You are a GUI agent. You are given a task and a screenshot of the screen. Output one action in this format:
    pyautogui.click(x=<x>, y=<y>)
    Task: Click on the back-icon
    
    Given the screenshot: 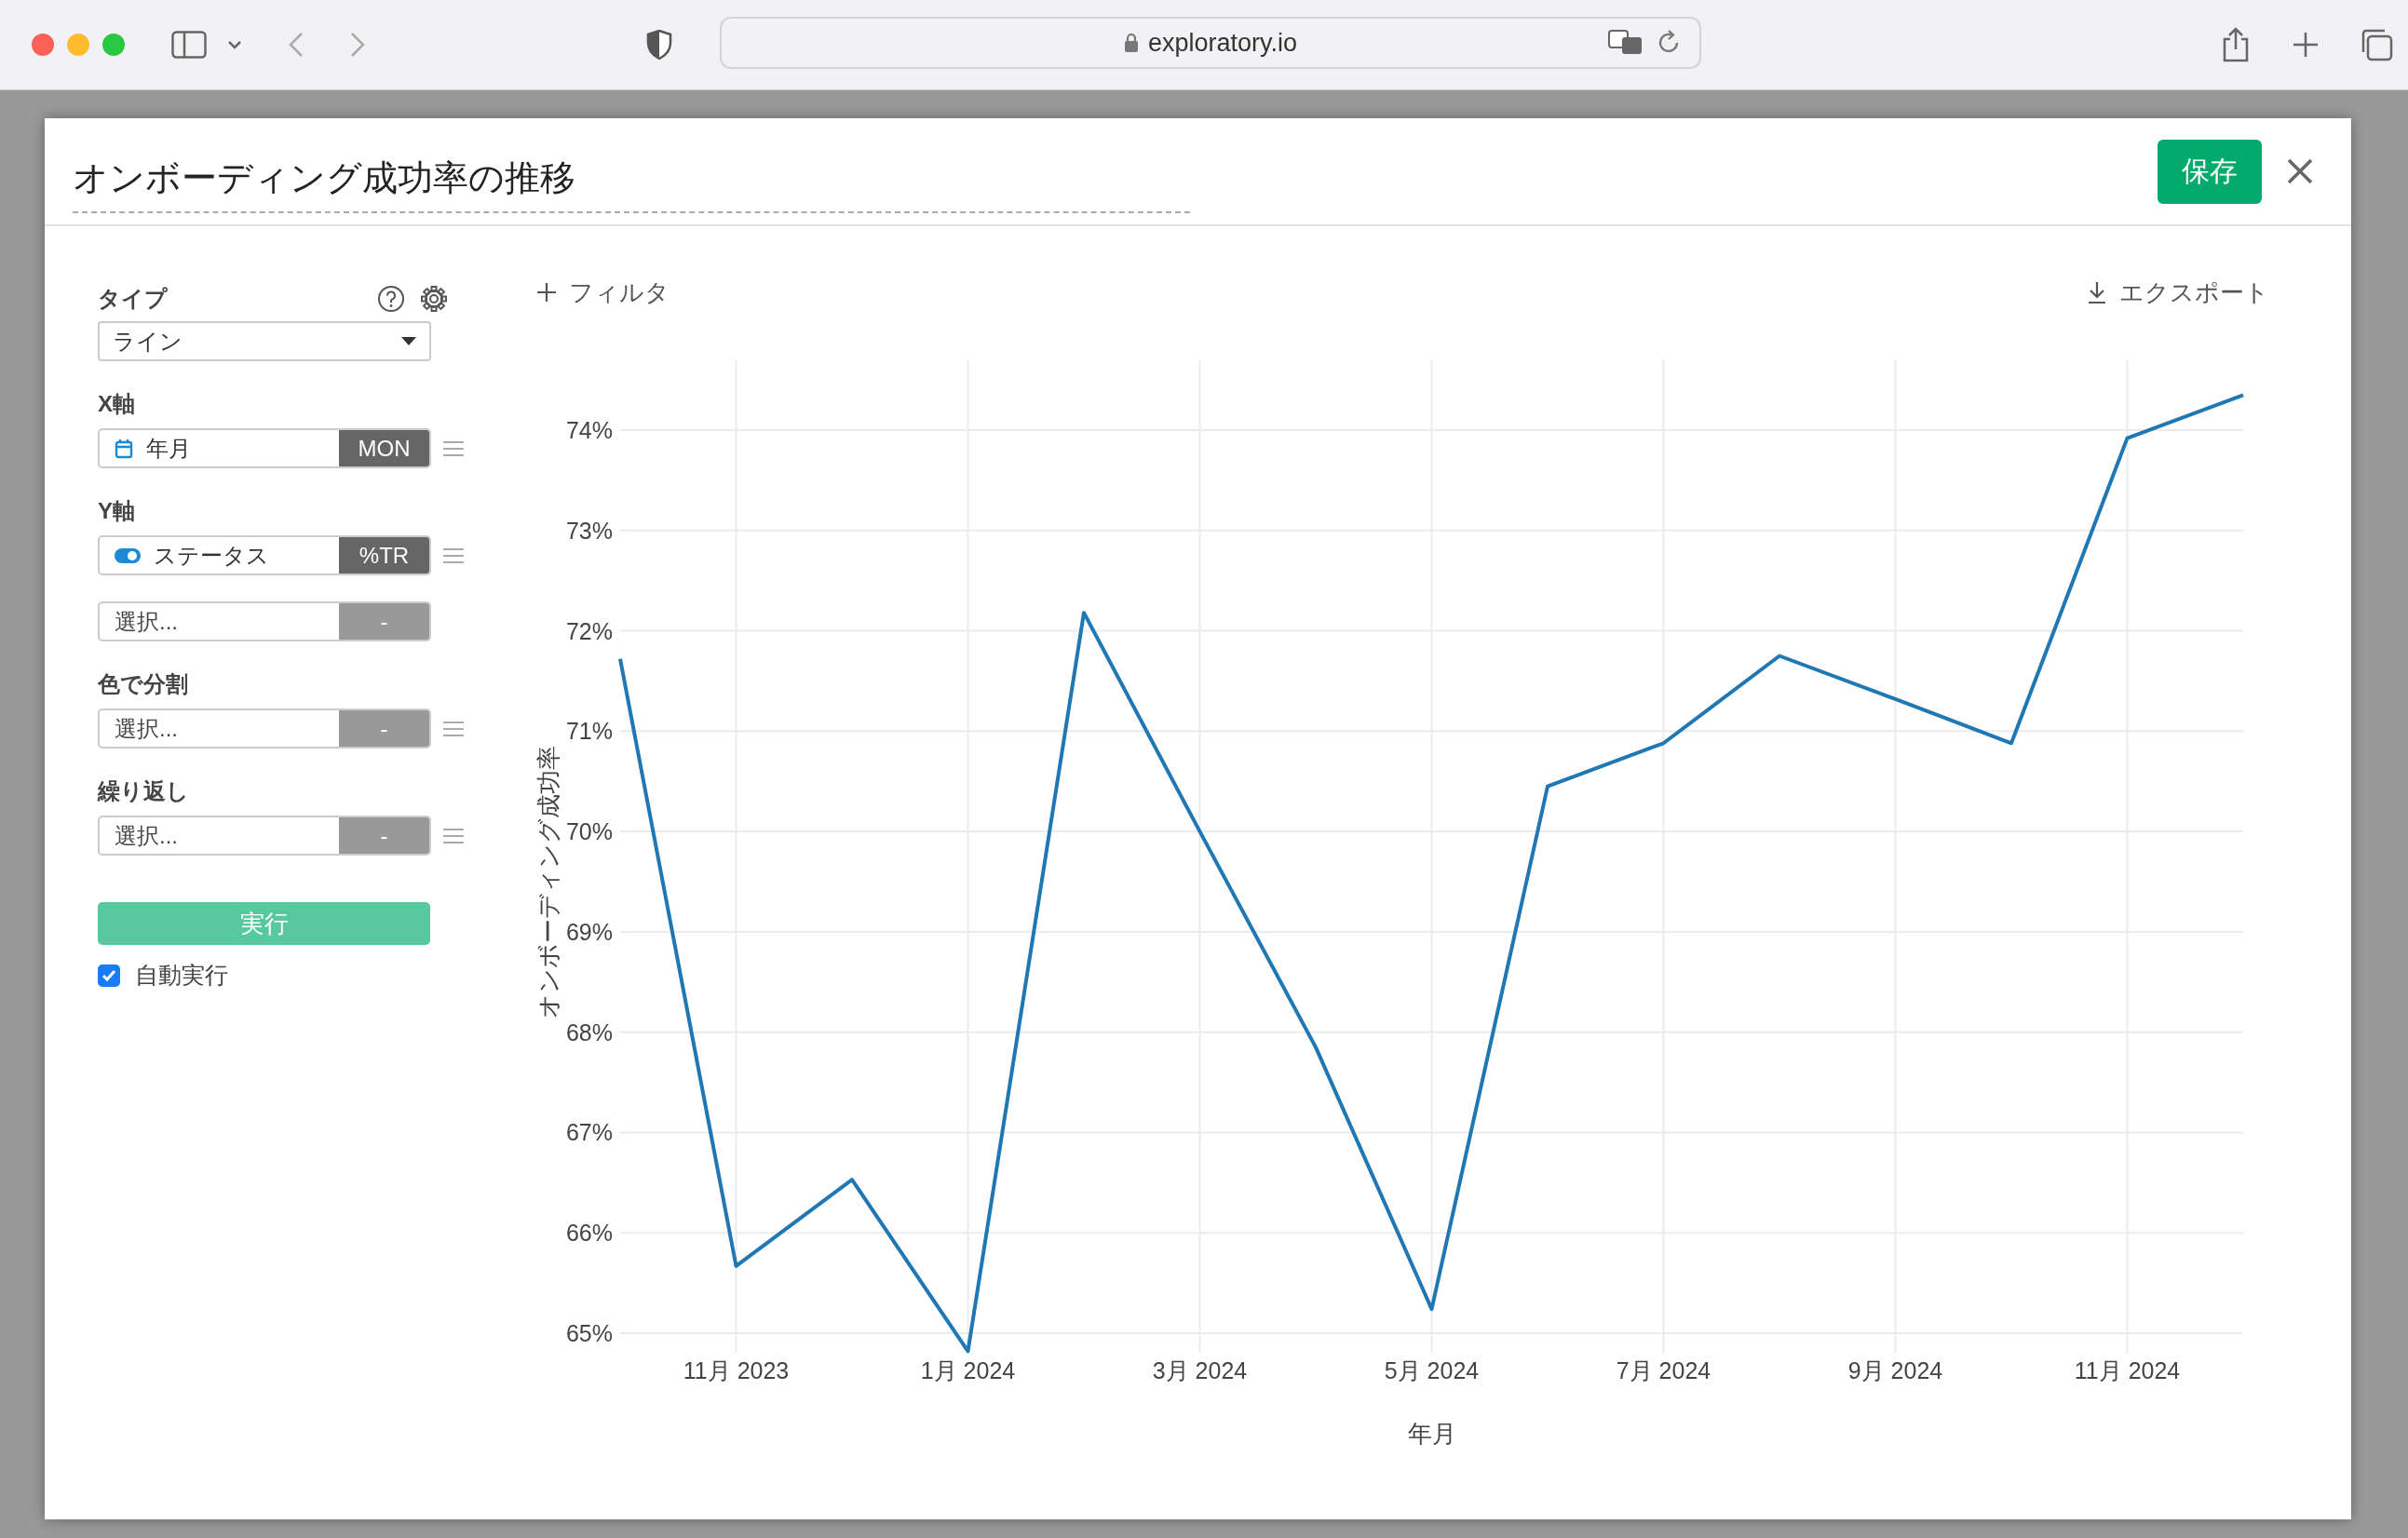 What is the action you would take?
    pyautogui.click(x=297, y=45)
    